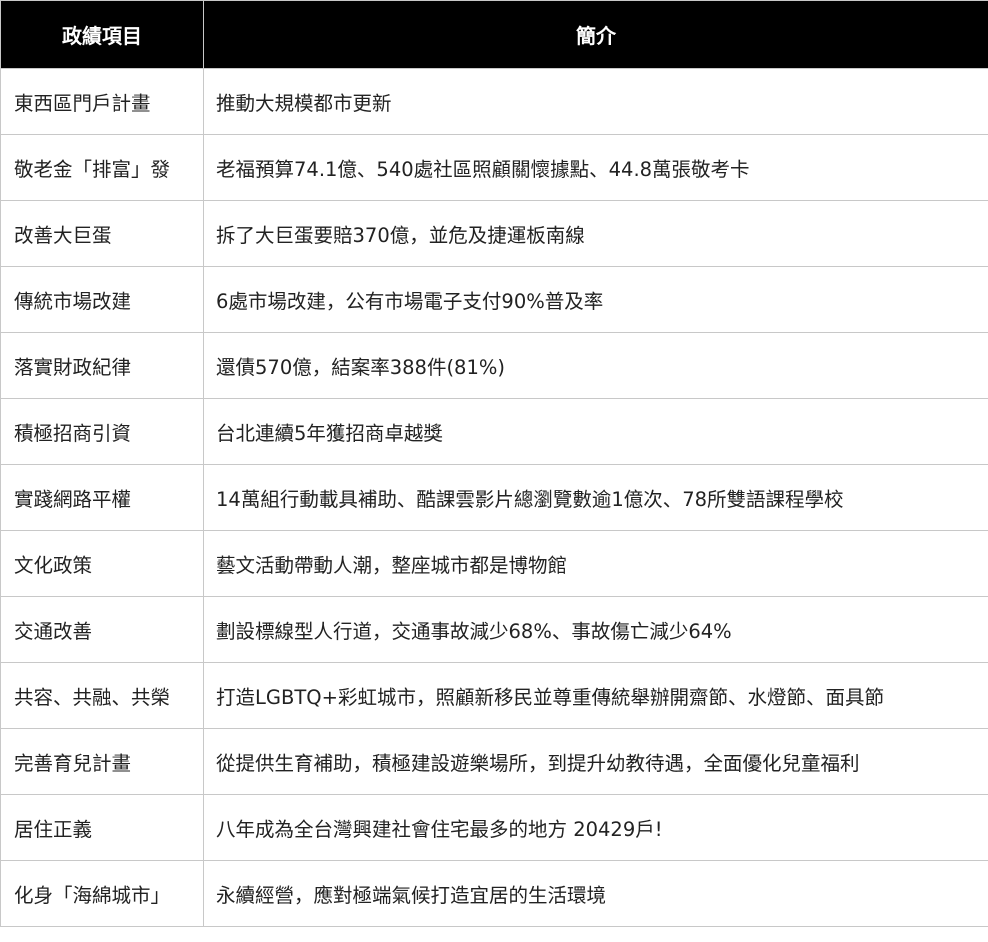 This screenshot has height=942, width=988. Describe the element at coordinates (102, 167) in the screenshot. I see `policy-item-cell: 敬老金「排富」發` at that location.